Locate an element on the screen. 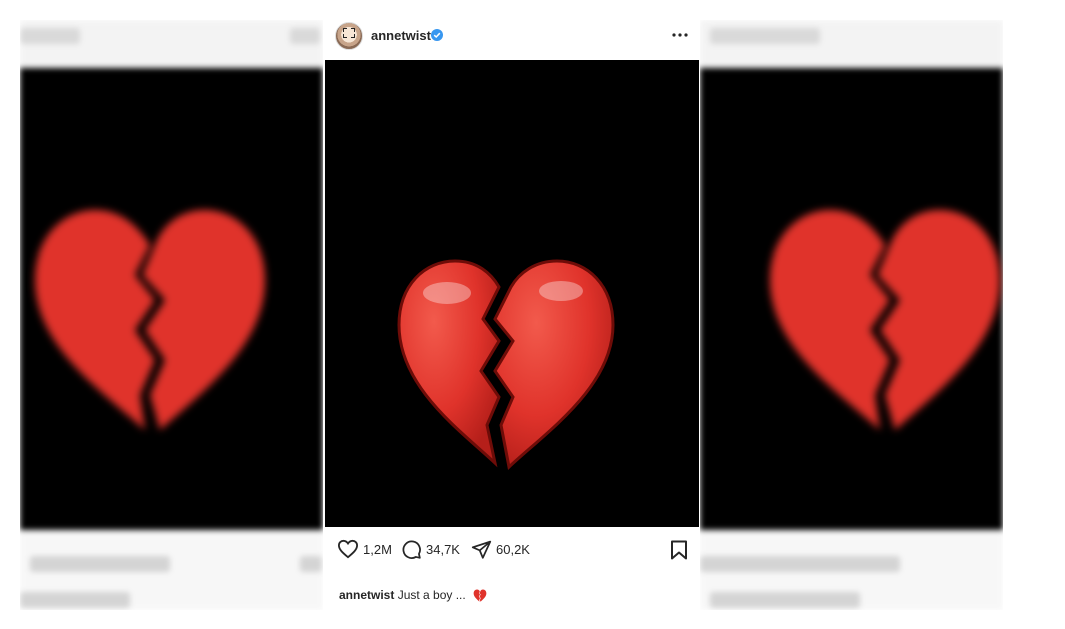  post-header: annetwist is located at coordinates (511, 36).